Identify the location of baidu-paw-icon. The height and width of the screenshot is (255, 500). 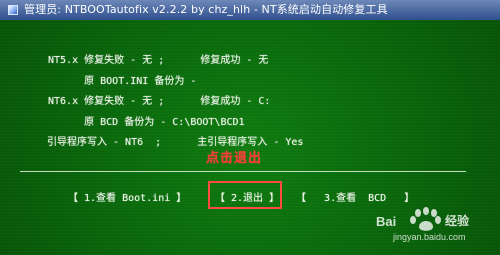
(425, 219).